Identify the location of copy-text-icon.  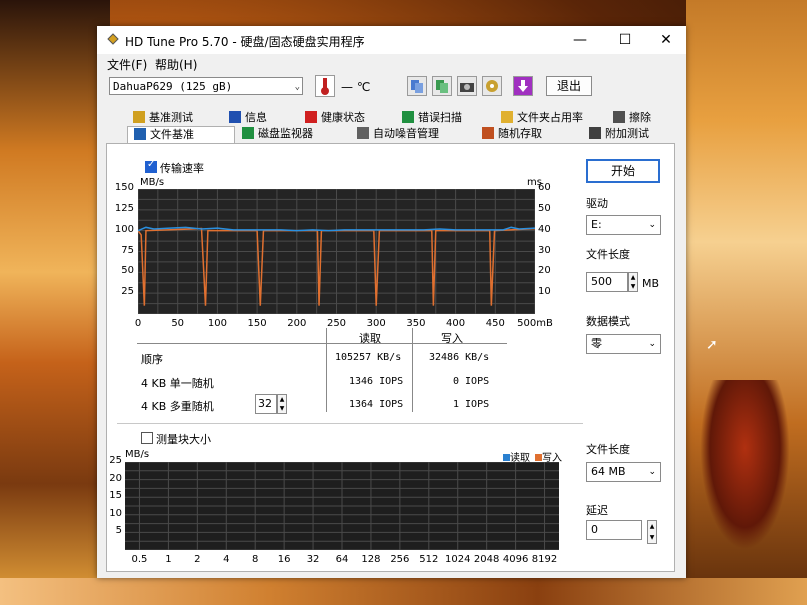
(442, 86).